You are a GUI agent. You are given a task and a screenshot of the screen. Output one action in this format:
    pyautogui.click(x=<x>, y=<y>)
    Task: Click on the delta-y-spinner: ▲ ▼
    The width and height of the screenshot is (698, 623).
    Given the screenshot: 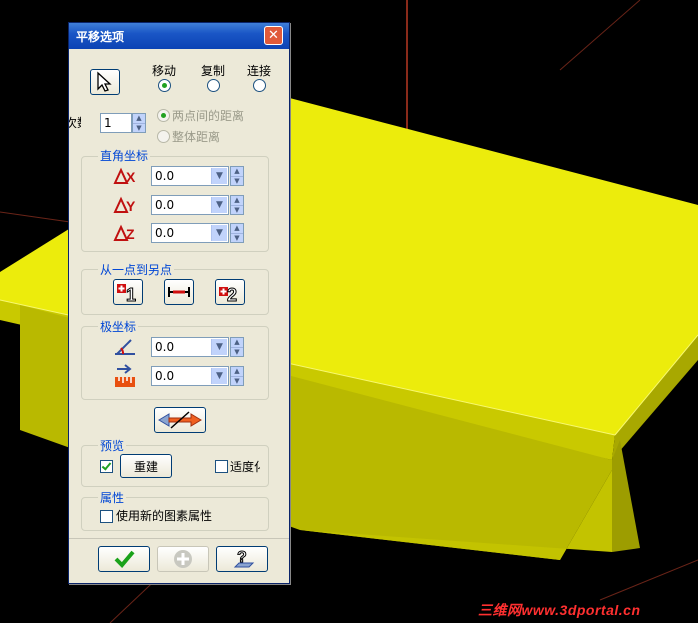 What is the action you would take?
    pyautogui.click(x=237, y=205)
    